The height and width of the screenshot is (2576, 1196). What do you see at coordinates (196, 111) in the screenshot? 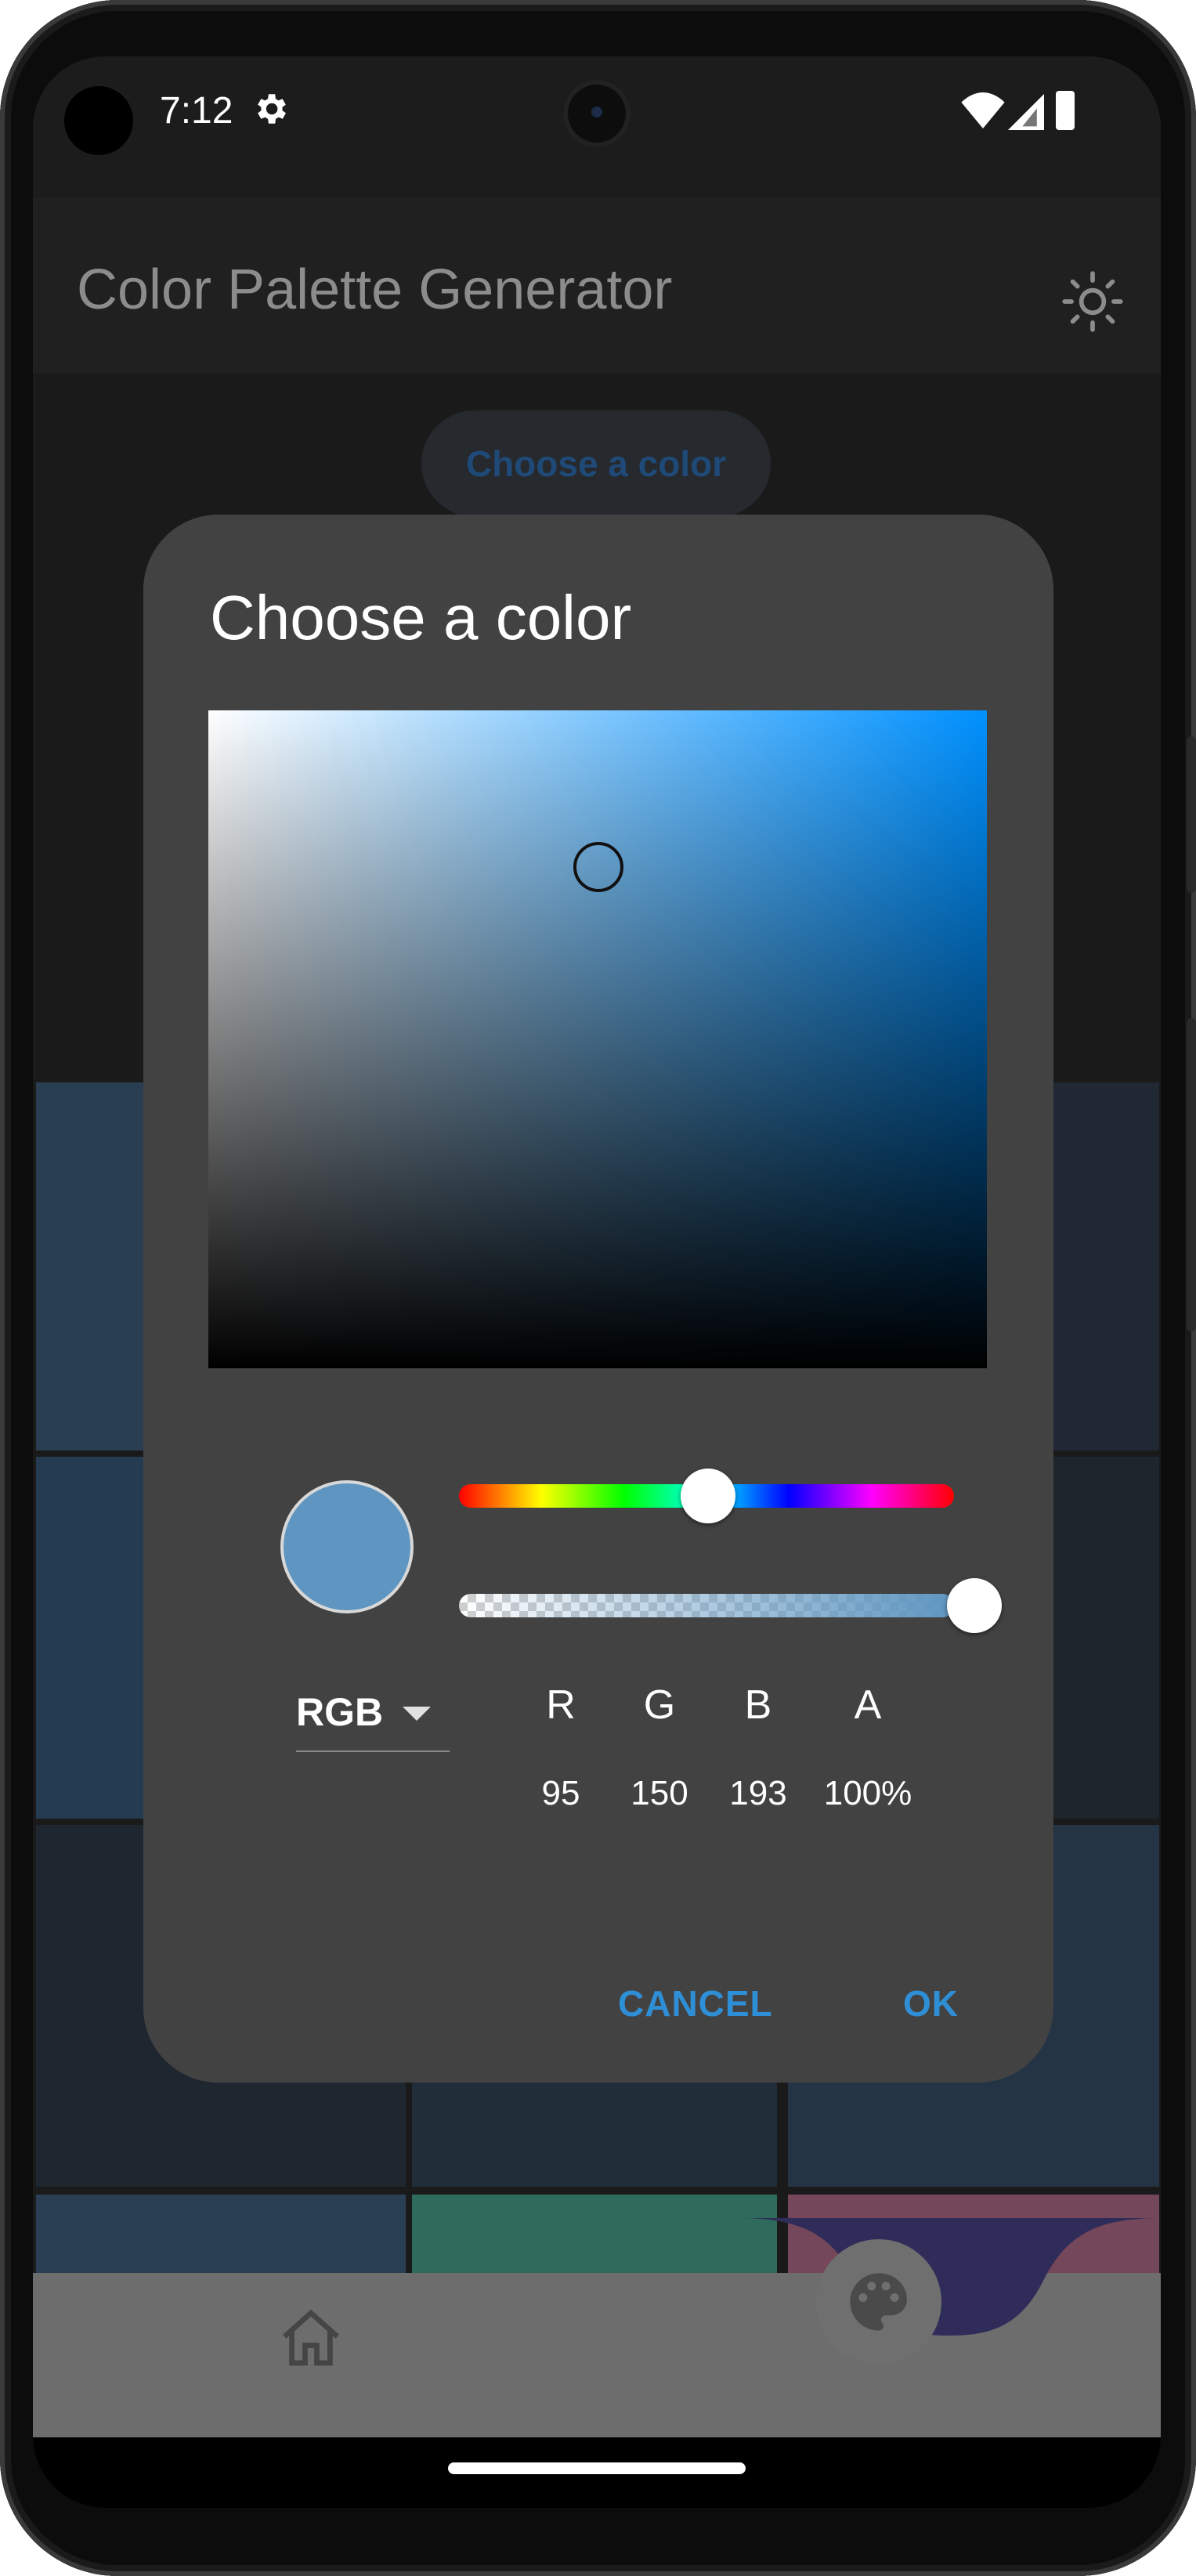
I see `status-time: 7:12` at bounding box center [196, 111].